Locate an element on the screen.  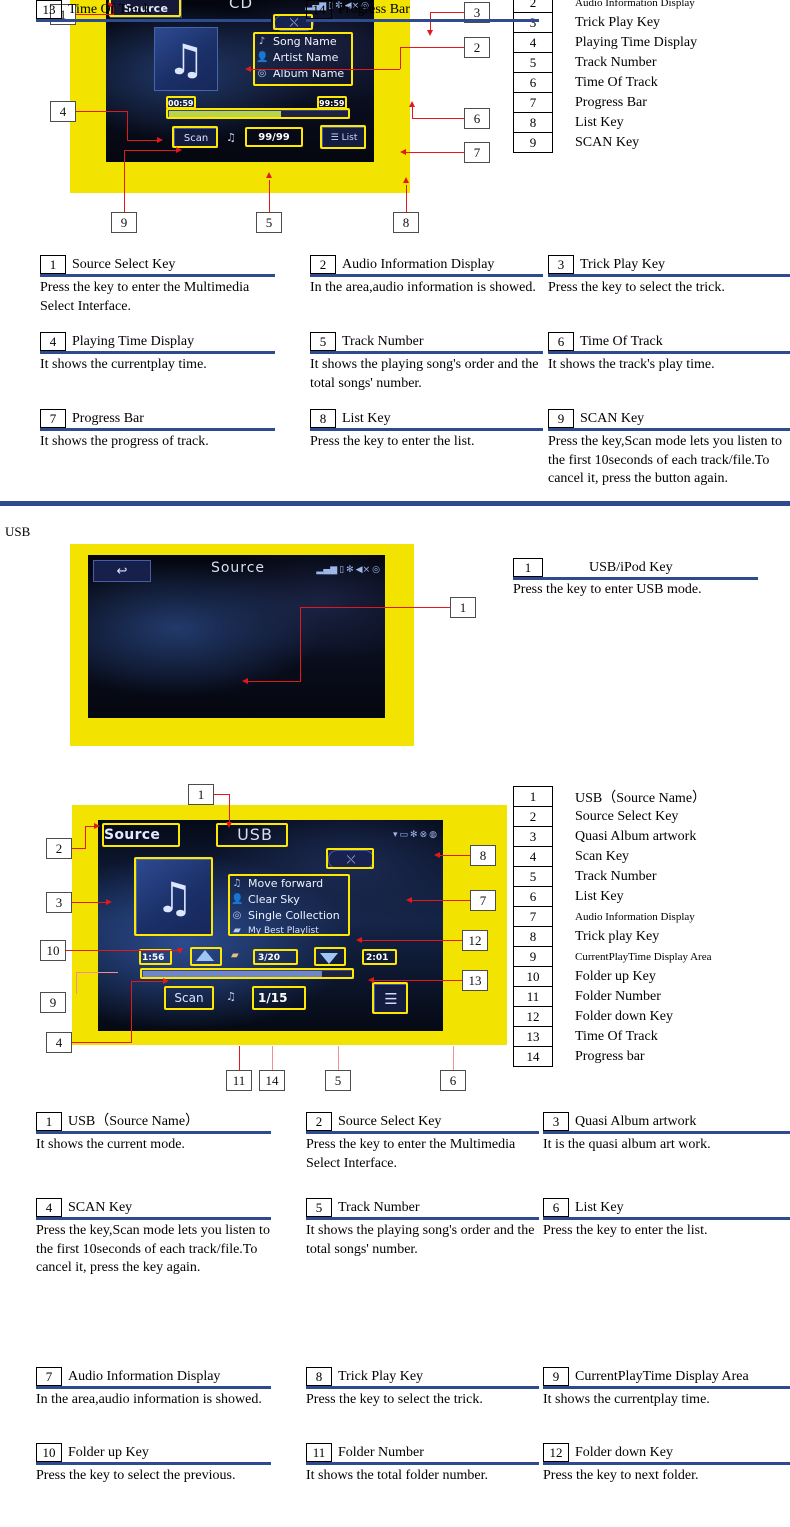
callout-5: 5 is located at coordinates (269, 222).